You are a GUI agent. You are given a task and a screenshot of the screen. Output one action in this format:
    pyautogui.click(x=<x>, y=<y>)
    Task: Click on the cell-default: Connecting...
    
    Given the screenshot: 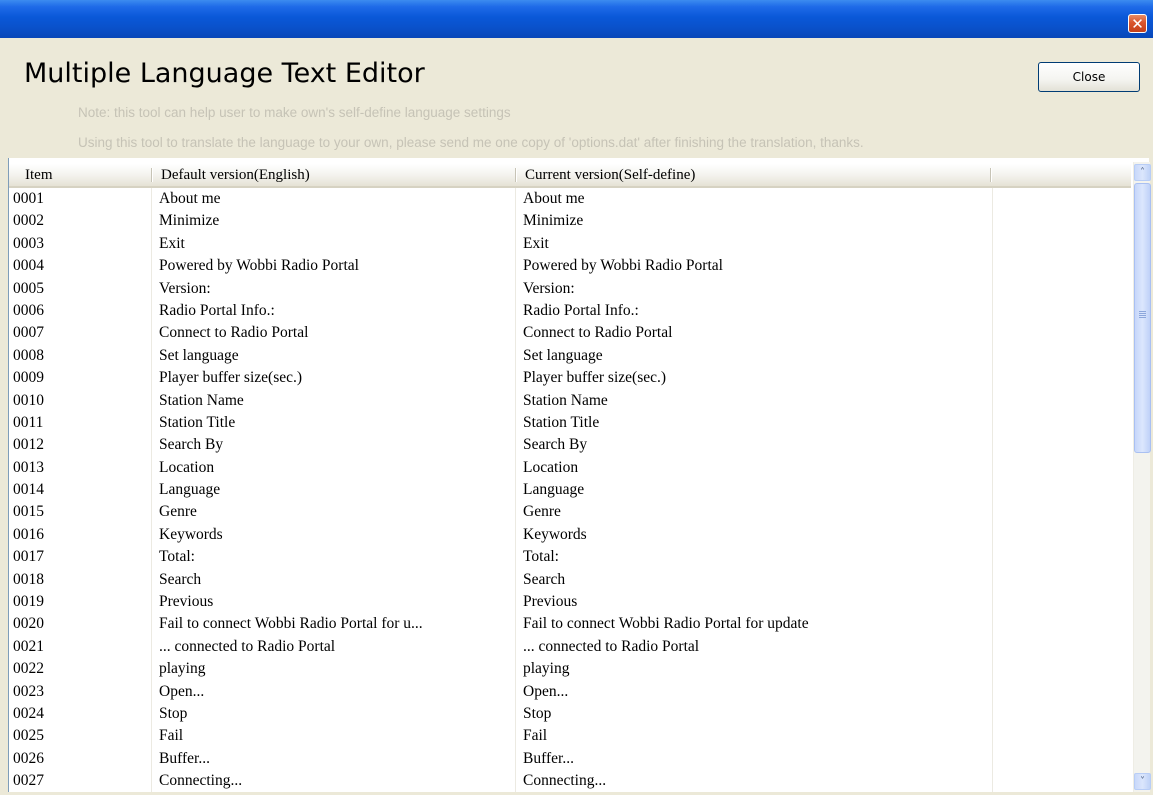 What is the action you would take?
    pyautogui.click(x=337, y=781)
    